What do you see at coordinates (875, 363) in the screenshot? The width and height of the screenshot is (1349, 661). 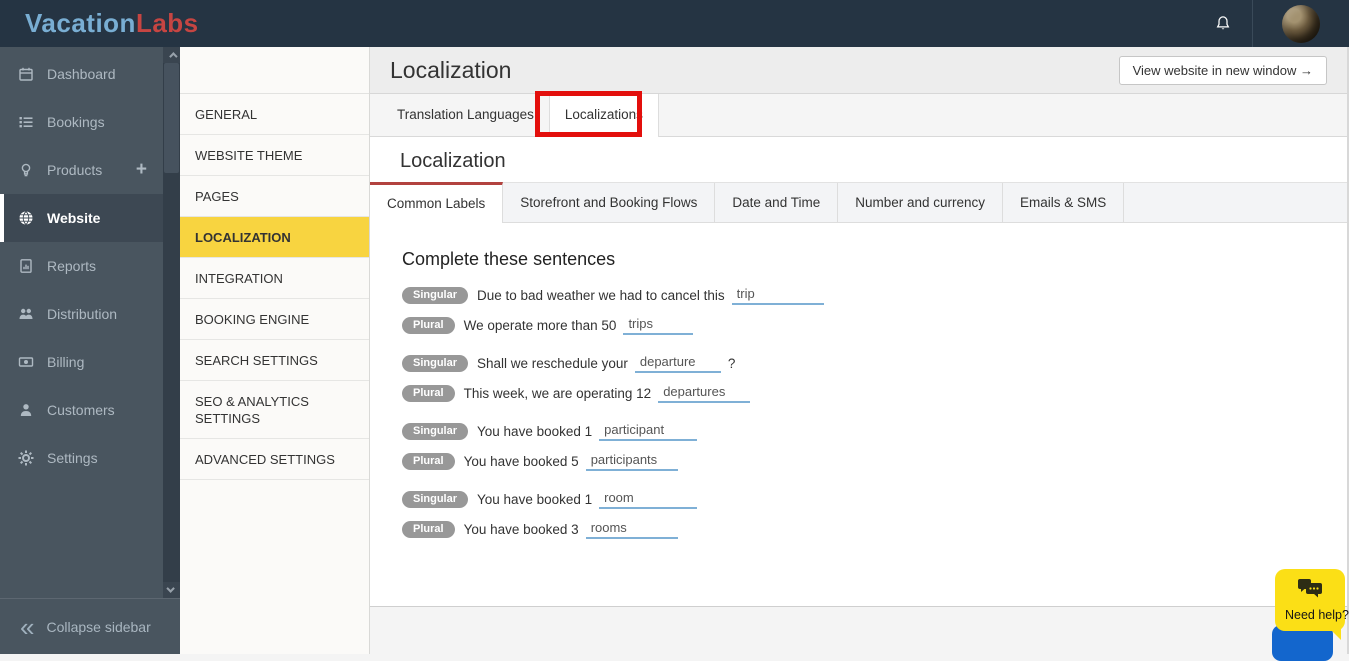 I see `sentence-row: Singular Shall we reschedule your ?` at bounding box center [875, 363].